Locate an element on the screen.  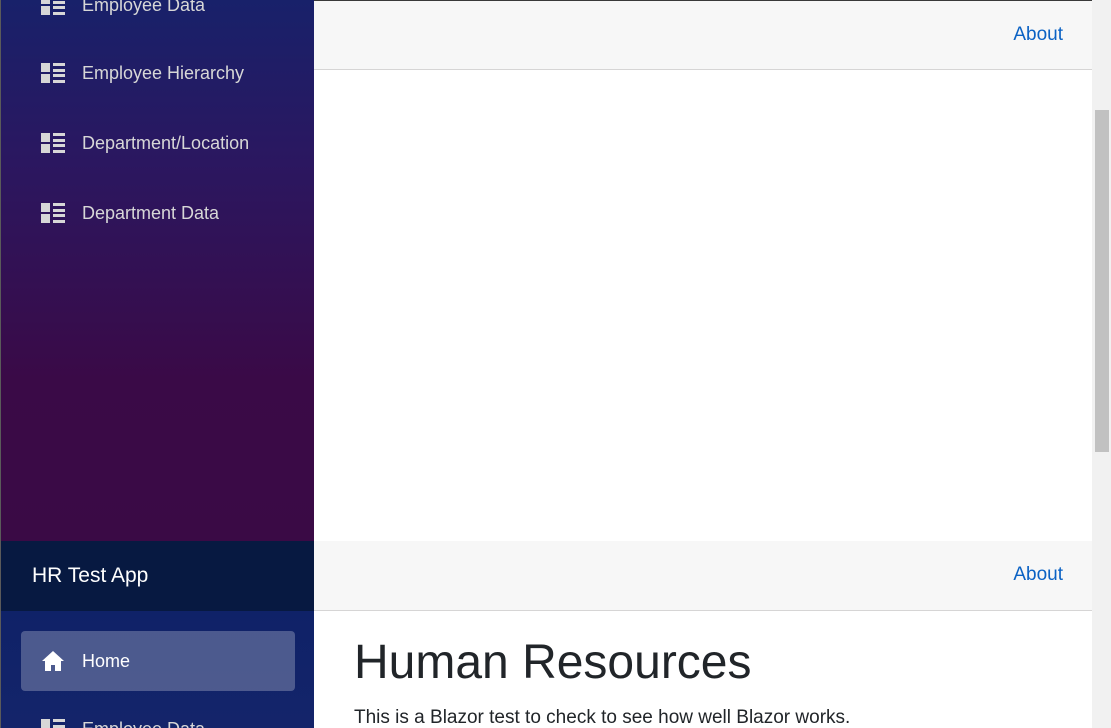
sidebar-item-department-location: Department/Location is located at coordinates (158, 143).